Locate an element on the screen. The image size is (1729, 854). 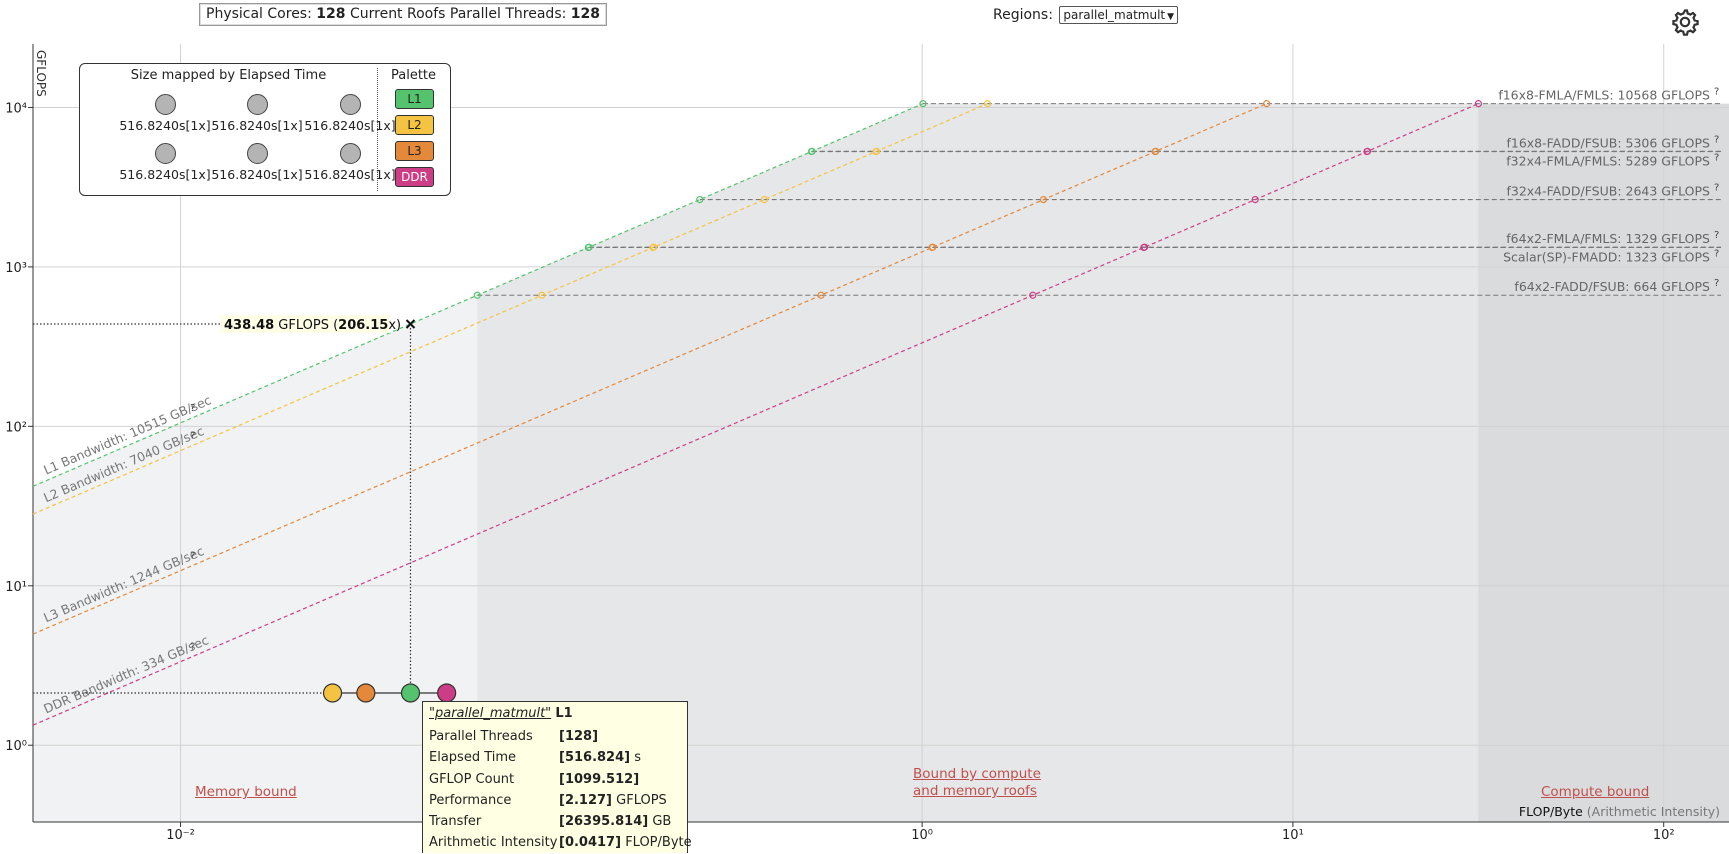
tooltip-row: Elapsed Time [516.824] s is located at coordinates (535, 758).